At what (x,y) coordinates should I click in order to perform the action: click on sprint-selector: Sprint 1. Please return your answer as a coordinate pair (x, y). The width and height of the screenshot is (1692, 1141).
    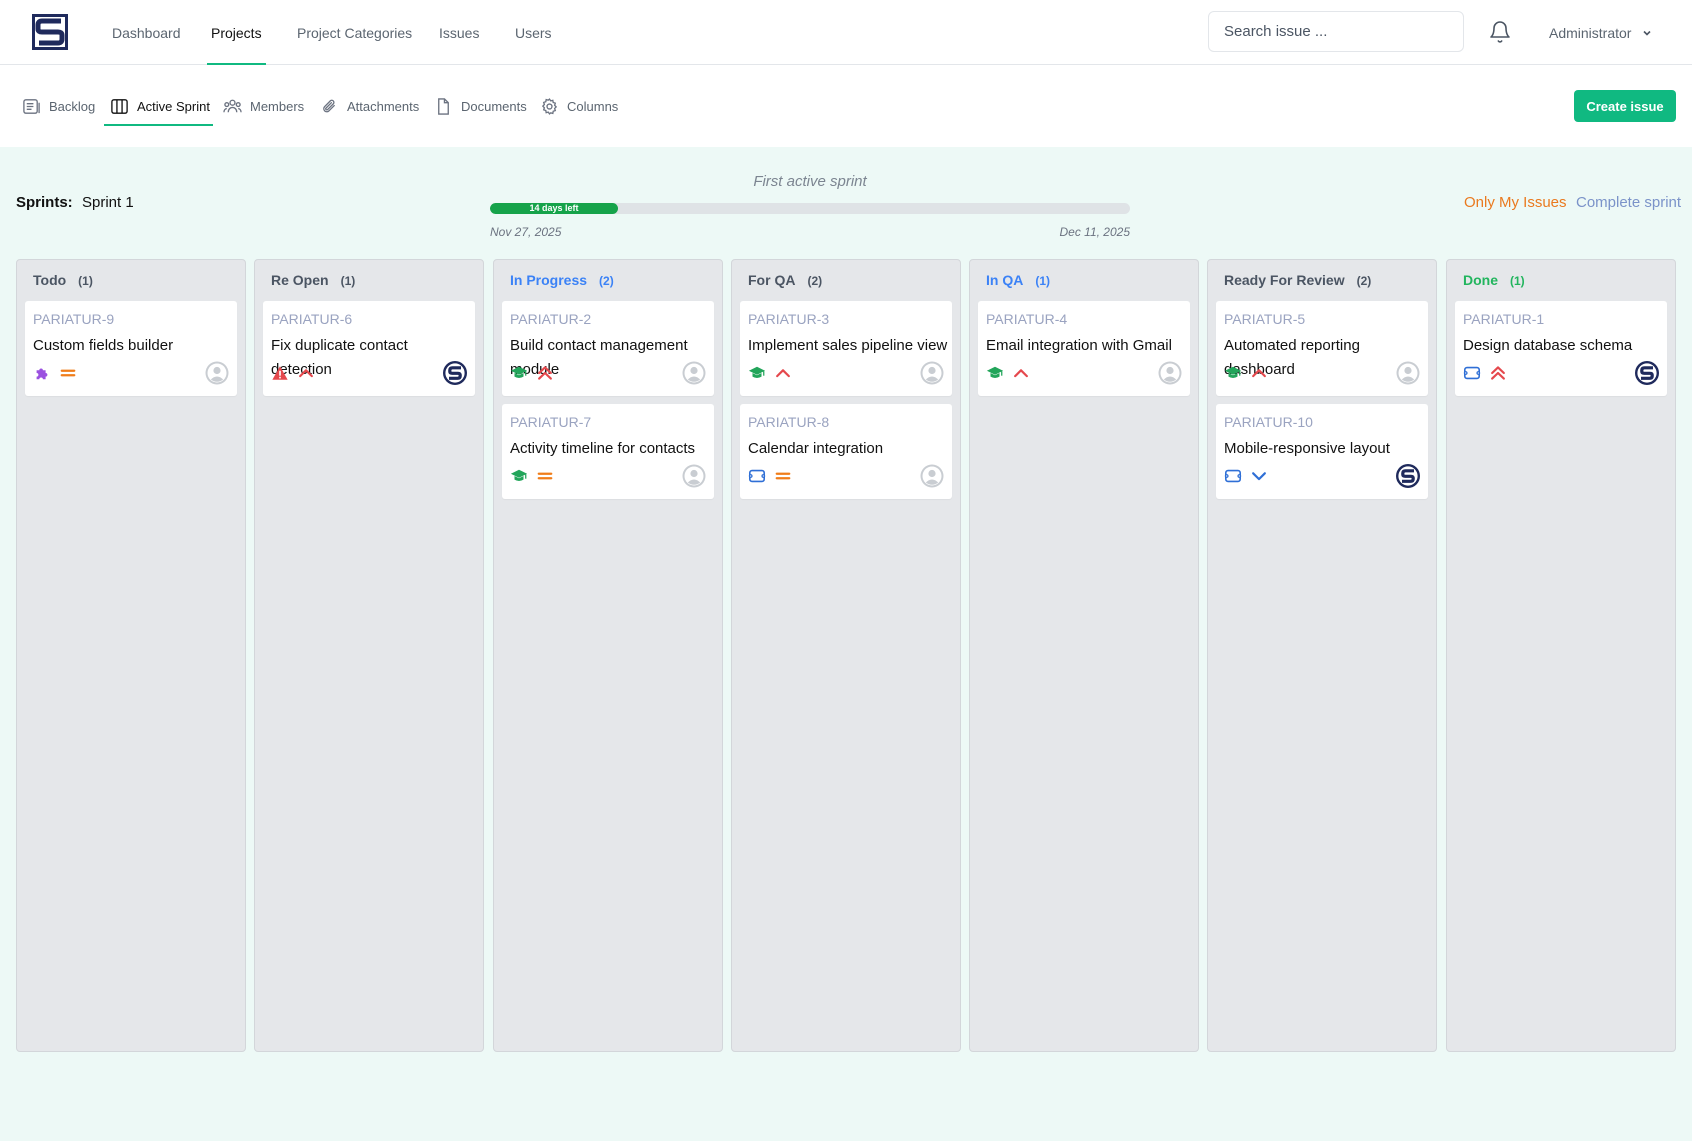
    Looking at the image, I should click on (108, 202).